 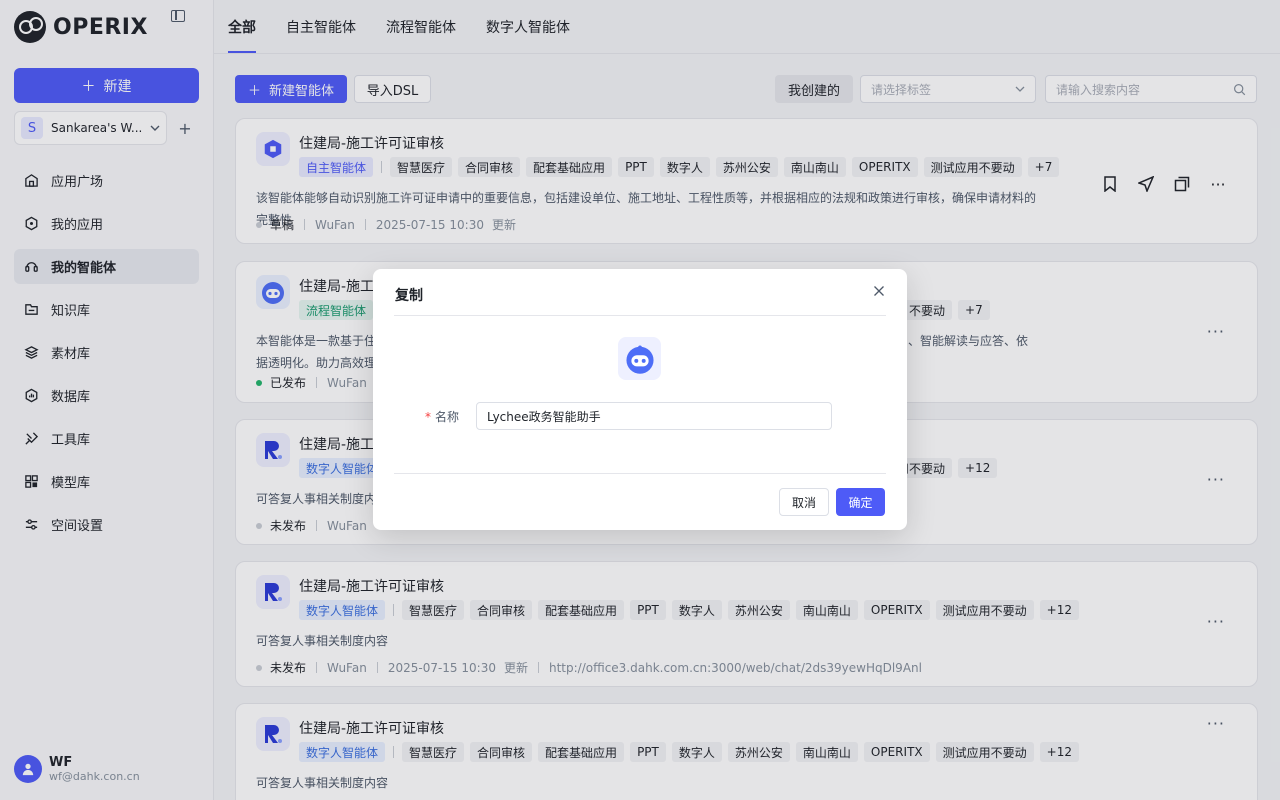 I want to click on close-icon, so click(x=879, y=291).